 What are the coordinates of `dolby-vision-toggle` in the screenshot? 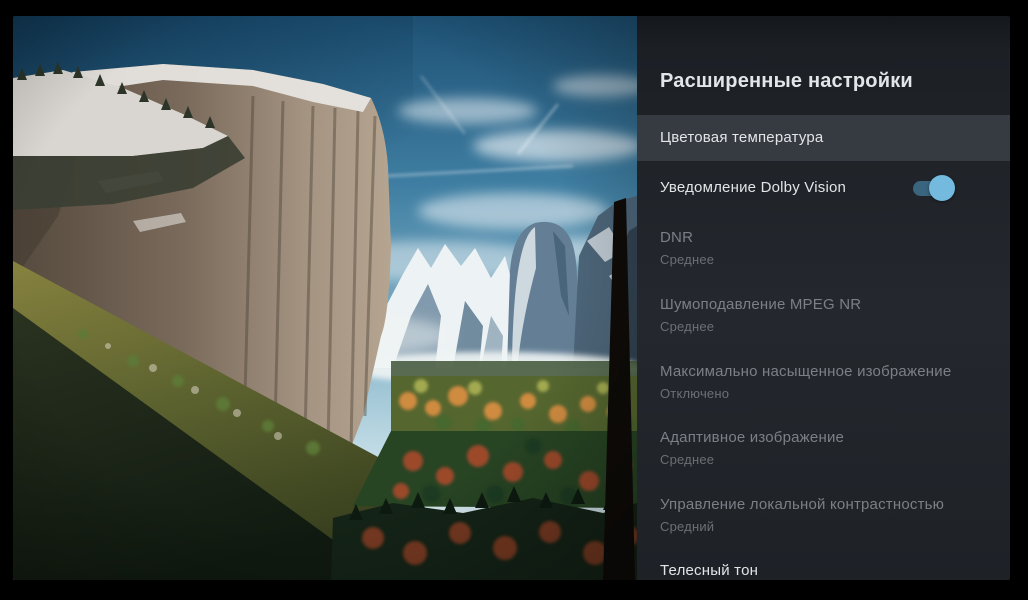 It's located at (934, 188).